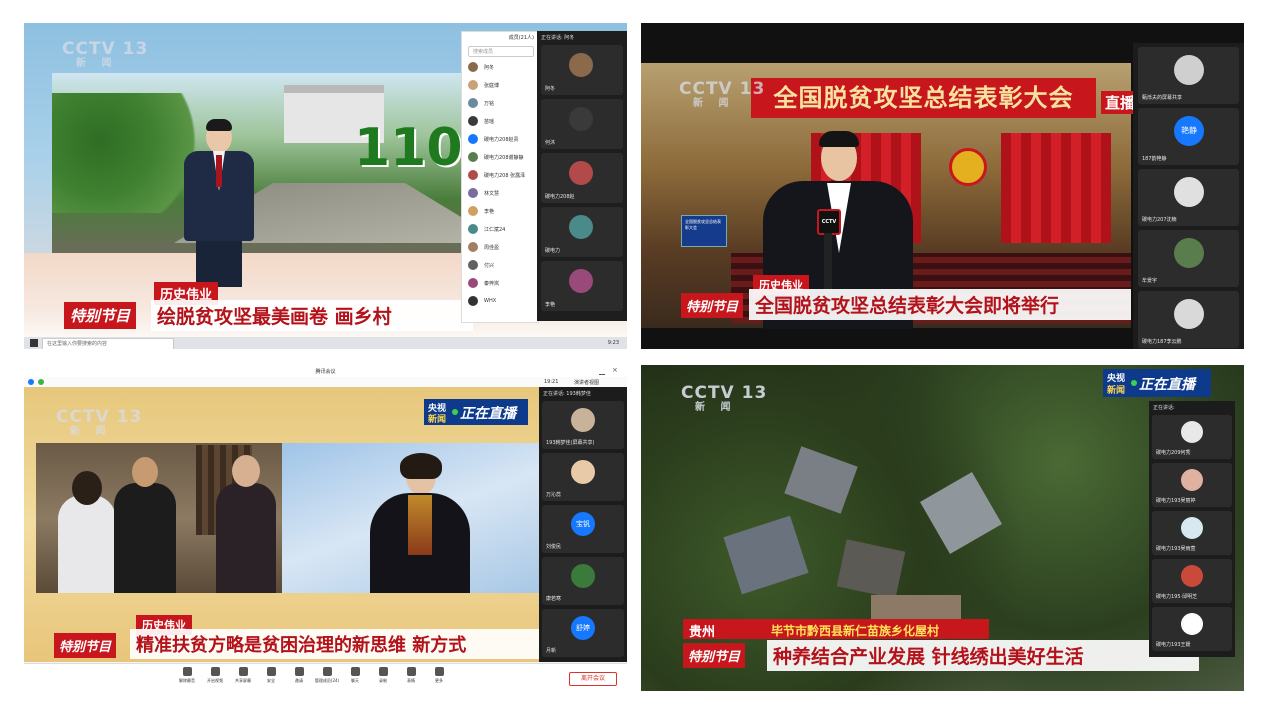 This screenshot has width=1268, height=714. I want to click on live-badge: 央视 新闻 正在直播, so click(1157, 383).